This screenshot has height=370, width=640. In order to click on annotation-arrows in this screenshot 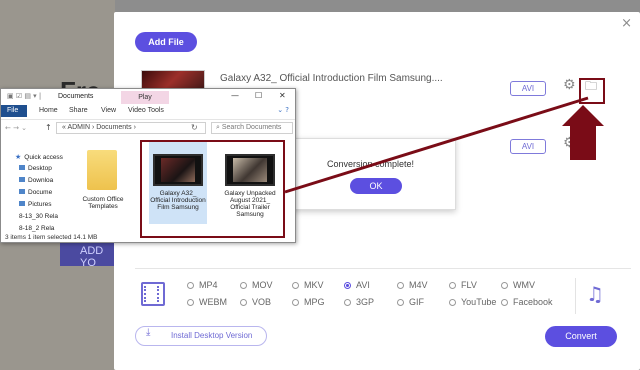, I will do `click(444, 145)`.